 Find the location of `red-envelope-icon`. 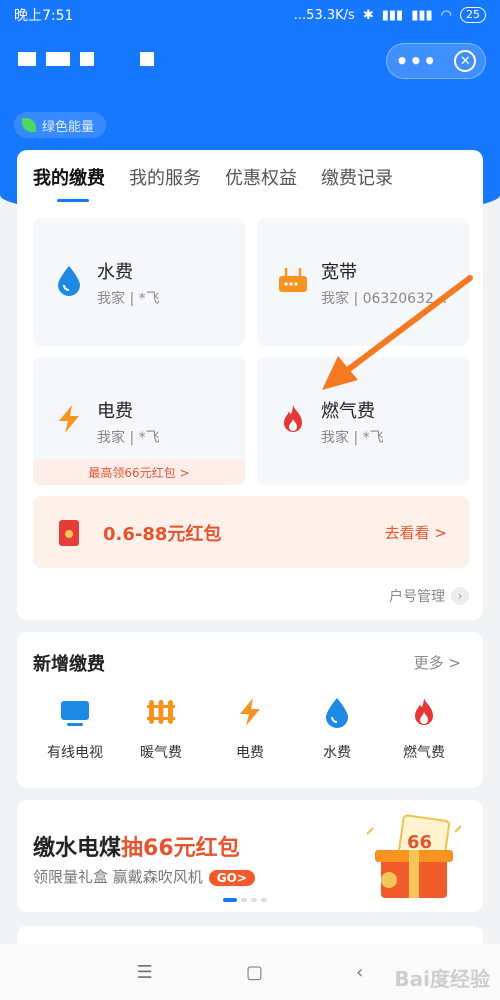

red-envelope-icon is located at coordinates (69, 533).